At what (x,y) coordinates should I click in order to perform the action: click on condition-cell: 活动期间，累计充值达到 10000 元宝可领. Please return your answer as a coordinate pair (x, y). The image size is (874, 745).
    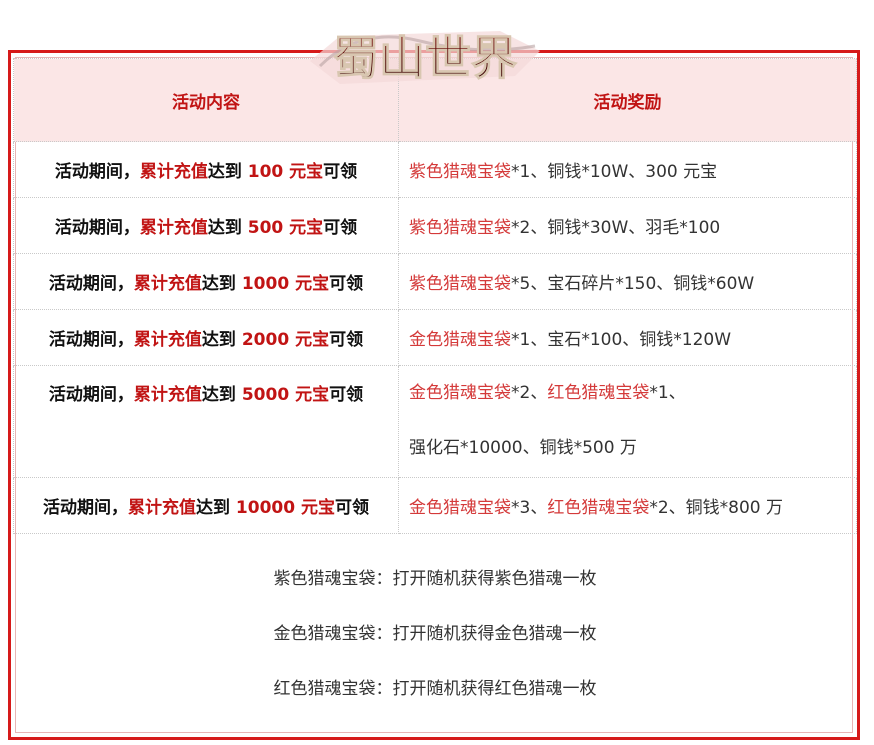
    Looking at the image, I should click on (206, 505).